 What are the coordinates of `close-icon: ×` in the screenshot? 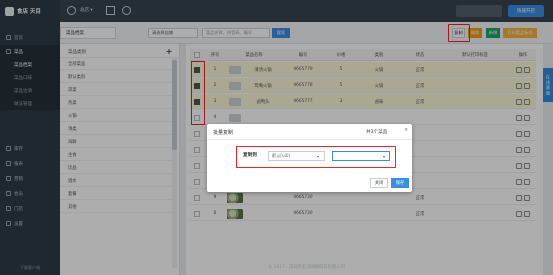 It's located at (406, 130).